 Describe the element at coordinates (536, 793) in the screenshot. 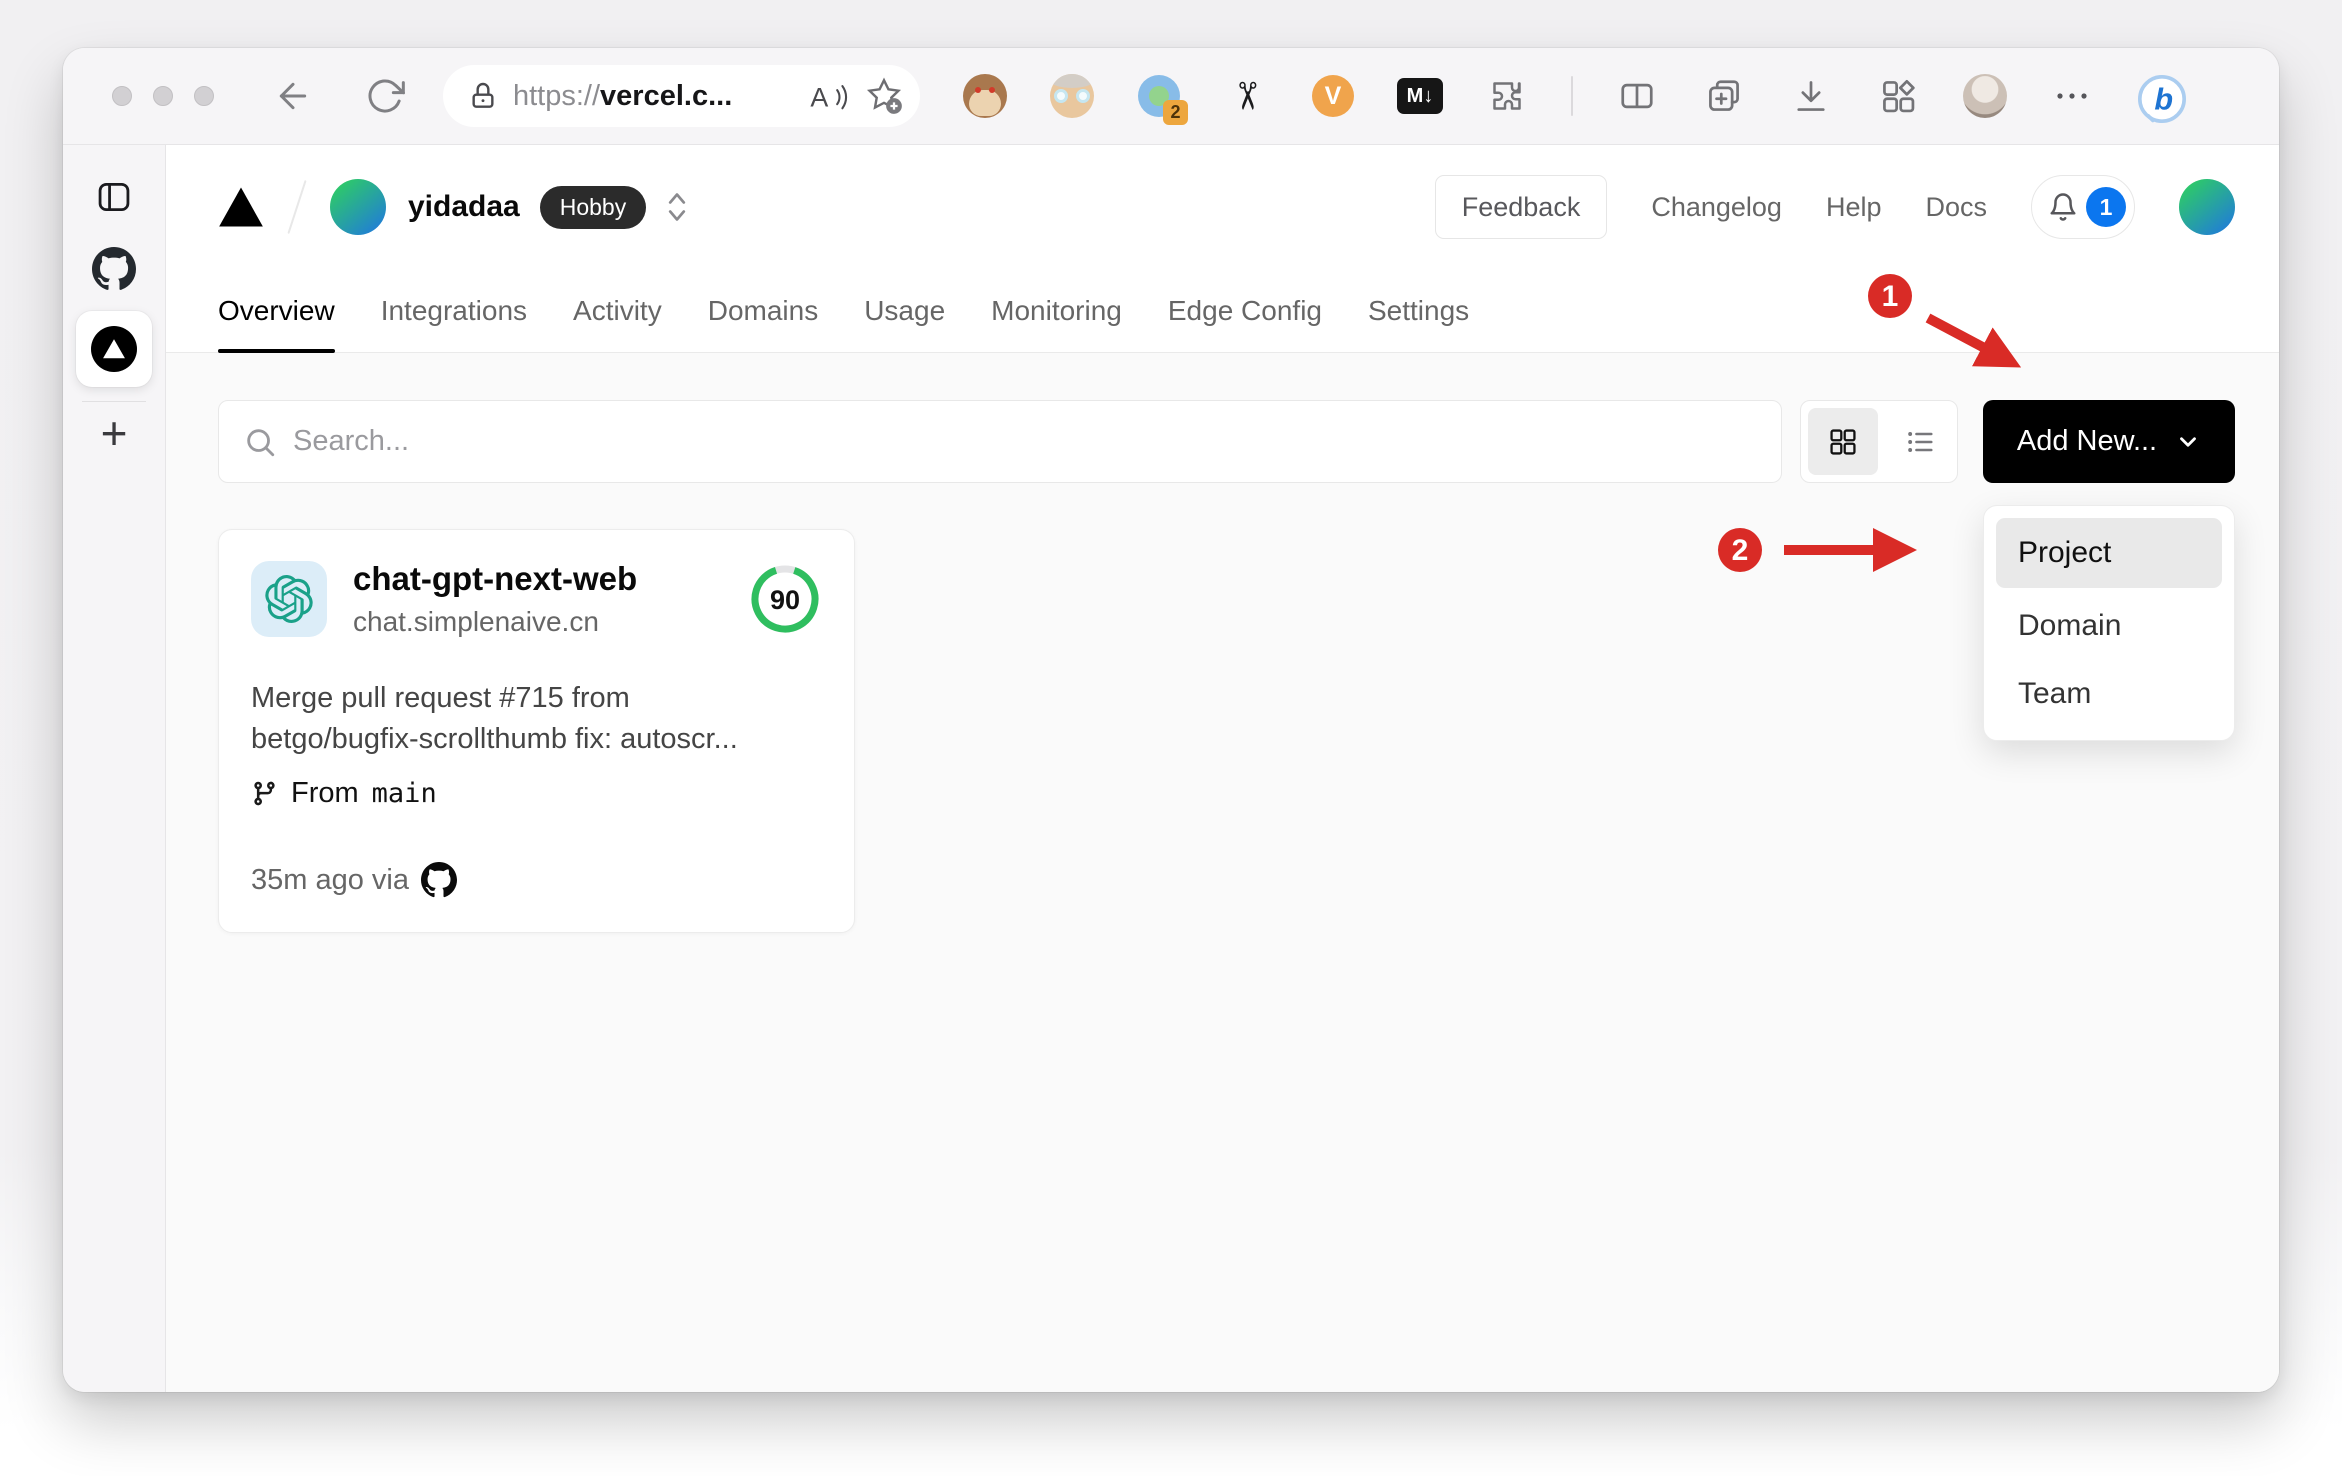

I see `branch-row: From main` at that location.